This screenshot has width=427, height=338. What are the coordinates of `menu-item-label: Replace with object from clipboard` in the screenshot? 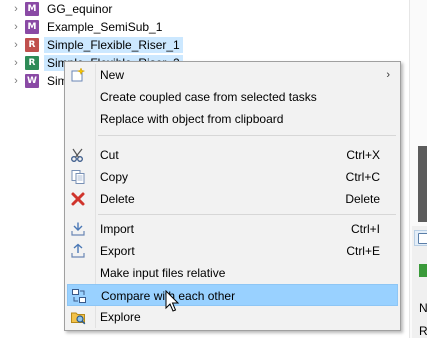 It's located at (192, 119).